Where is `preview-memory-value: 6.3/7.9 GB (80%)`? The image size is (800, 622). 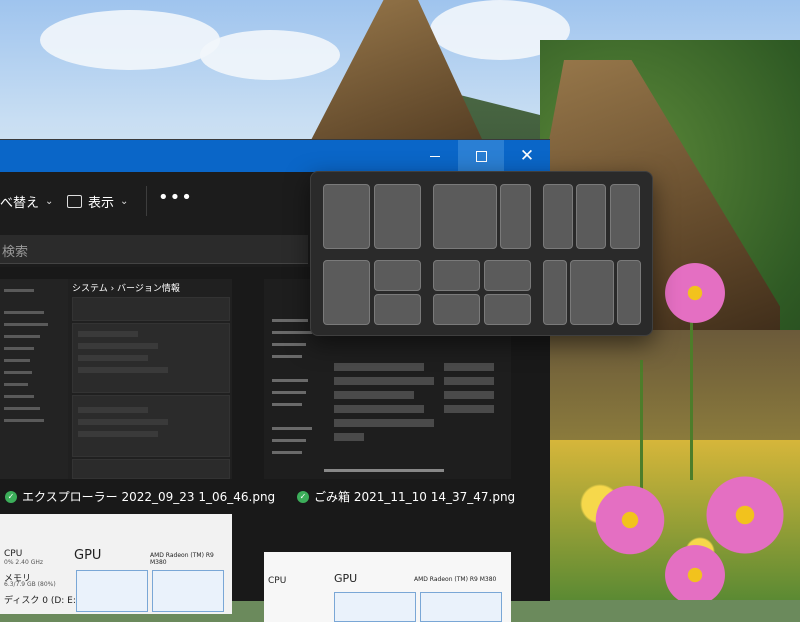 preview-memory-value: 6.3/7.9 GB (80%) is located at coordinates (30, 584).